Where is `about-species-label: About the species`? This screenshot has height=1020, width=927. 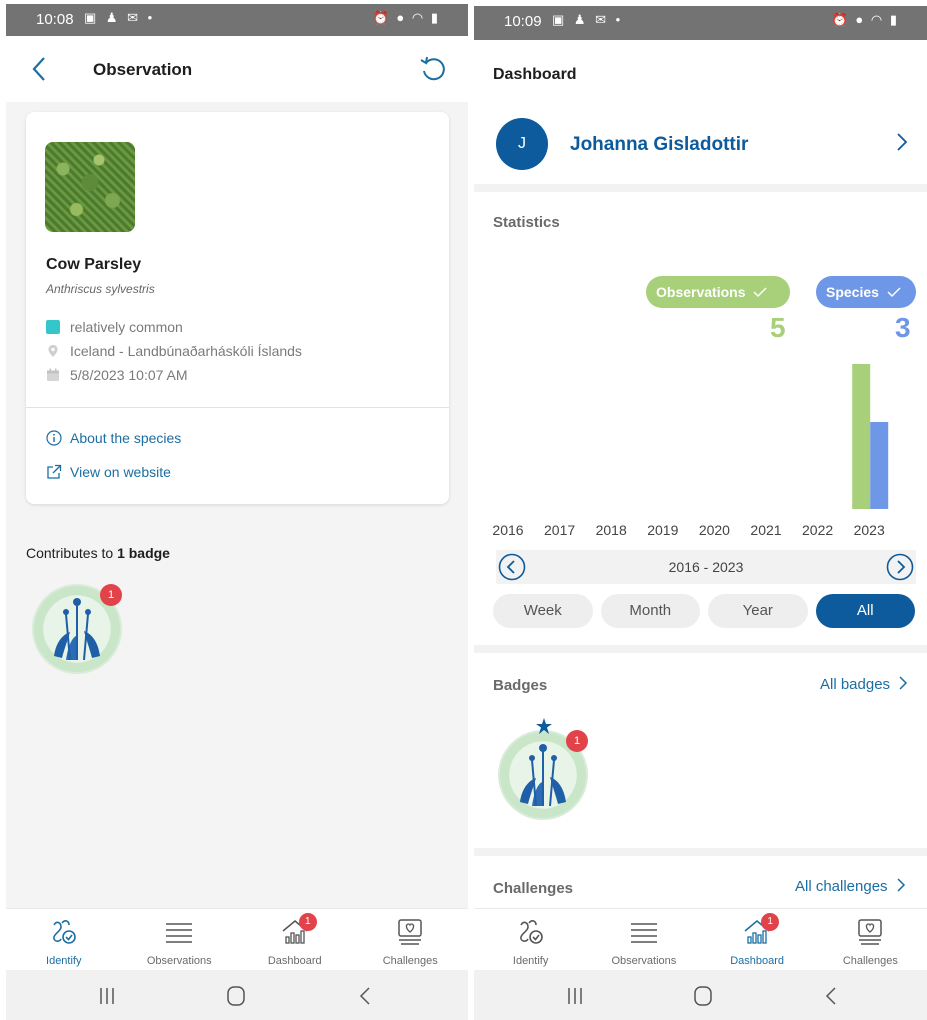
about-species-label: About the species is located at coordinates (126, 438).